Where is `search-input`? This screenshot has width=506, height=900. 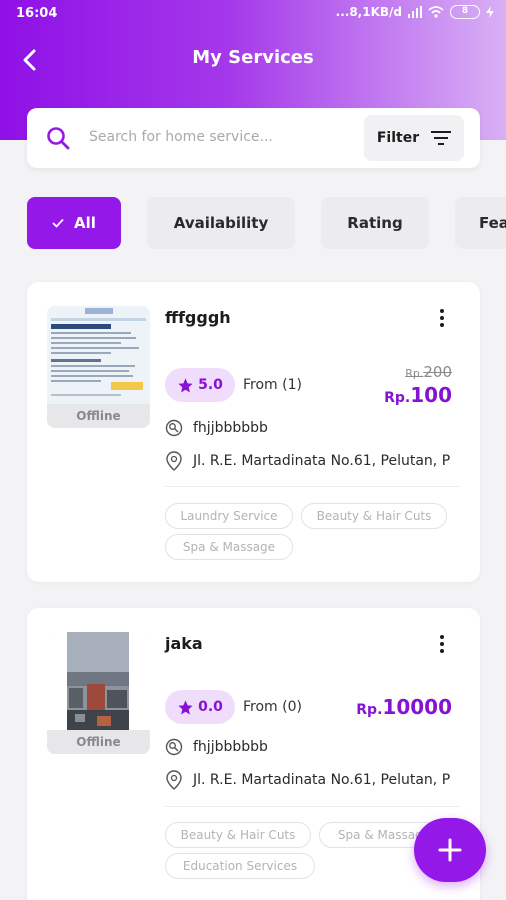
search-input is located at coordinates (224, 137).